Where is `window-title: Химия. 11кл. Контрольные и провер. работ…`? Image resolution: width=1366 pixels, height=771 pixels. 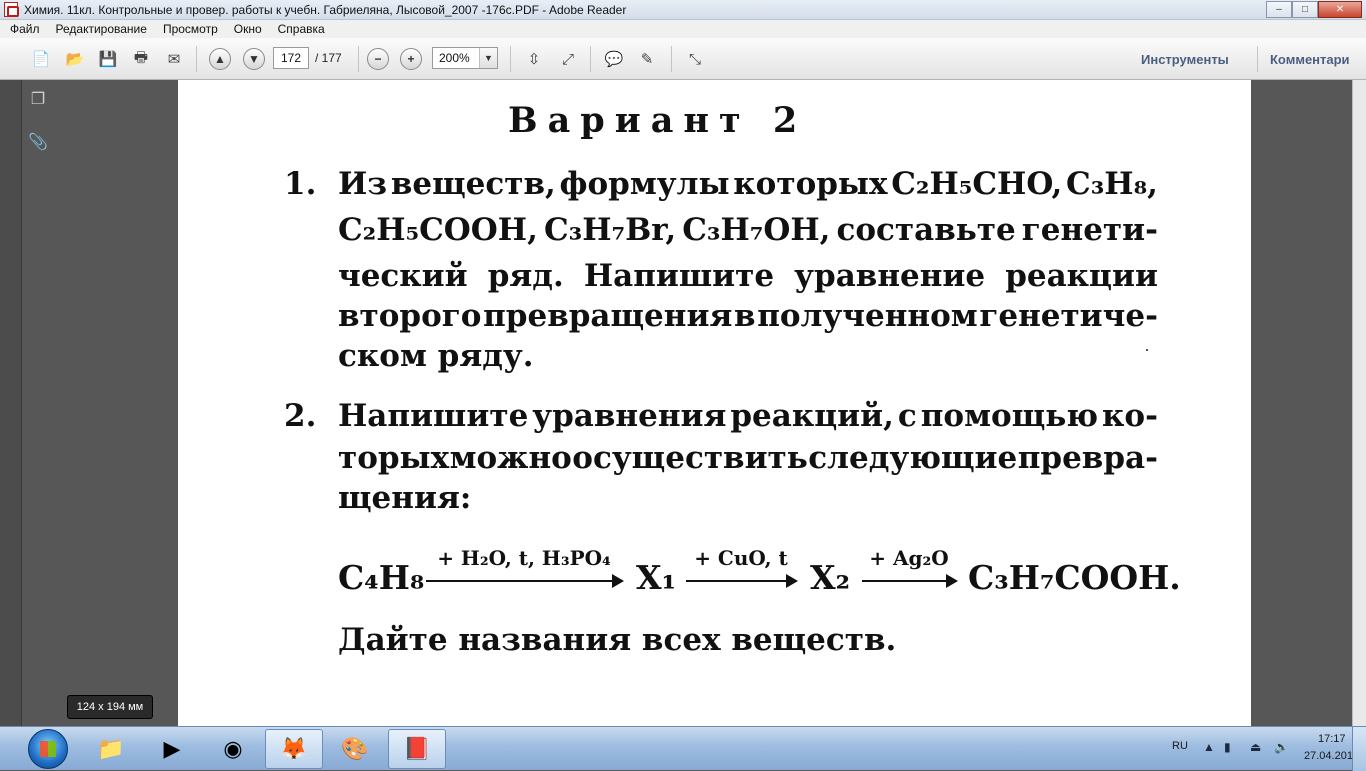 window-title: Химия. 11кл. Контрольные и провер. работ… is located at coordinates (325, 10).